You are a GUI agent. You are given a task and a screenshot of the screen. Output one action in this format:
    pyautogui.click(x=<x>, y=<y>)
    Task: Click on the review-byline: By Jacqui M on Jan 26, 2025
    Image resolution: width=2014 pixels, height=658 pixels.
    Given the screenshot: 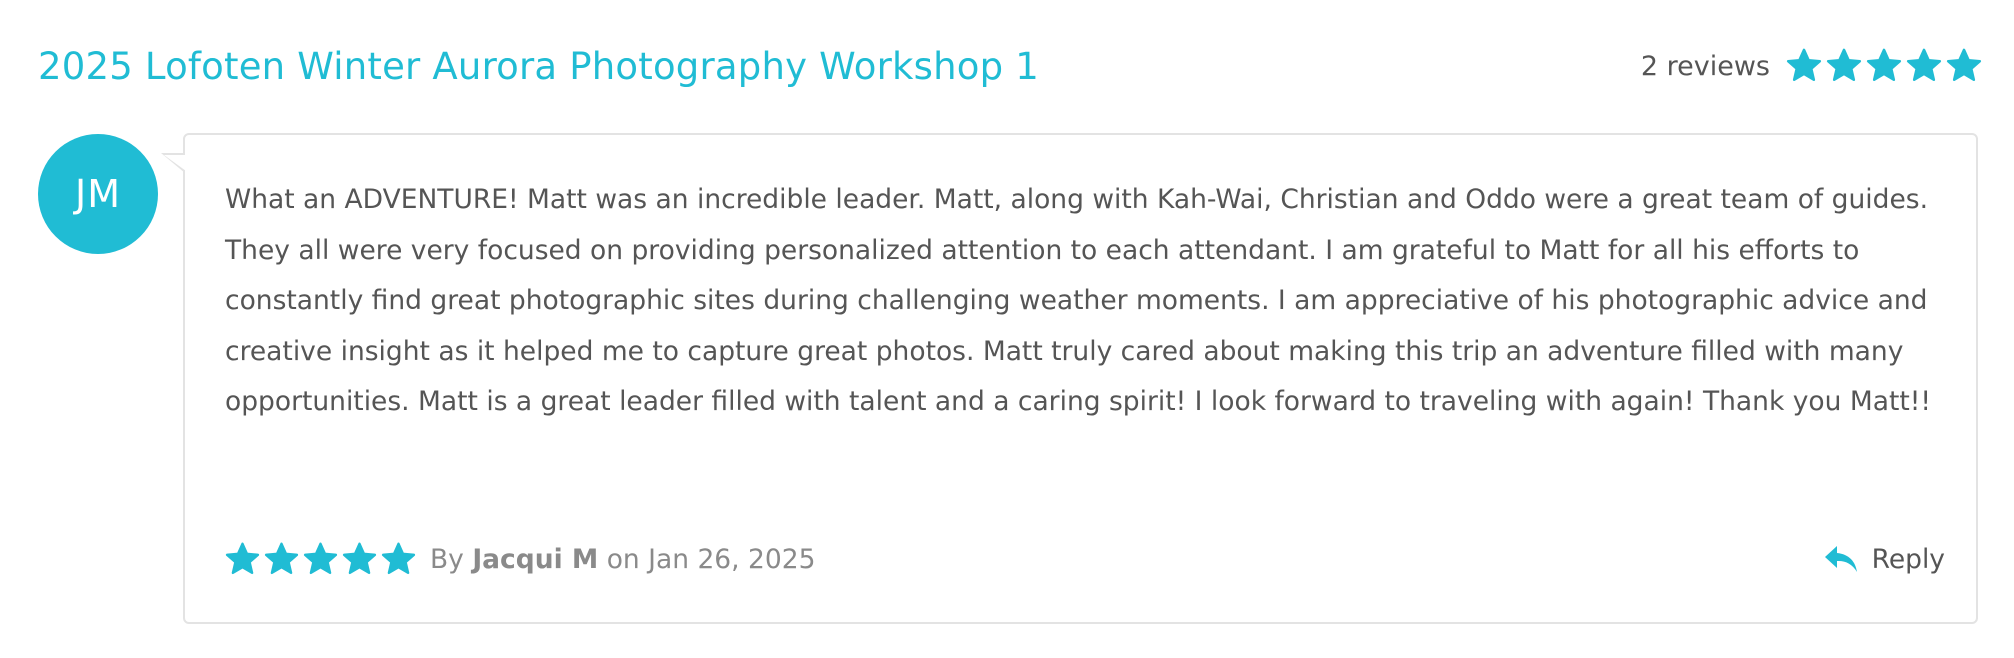 What is the action you would take?
    pyautogui.click(x=622, y=559)
    